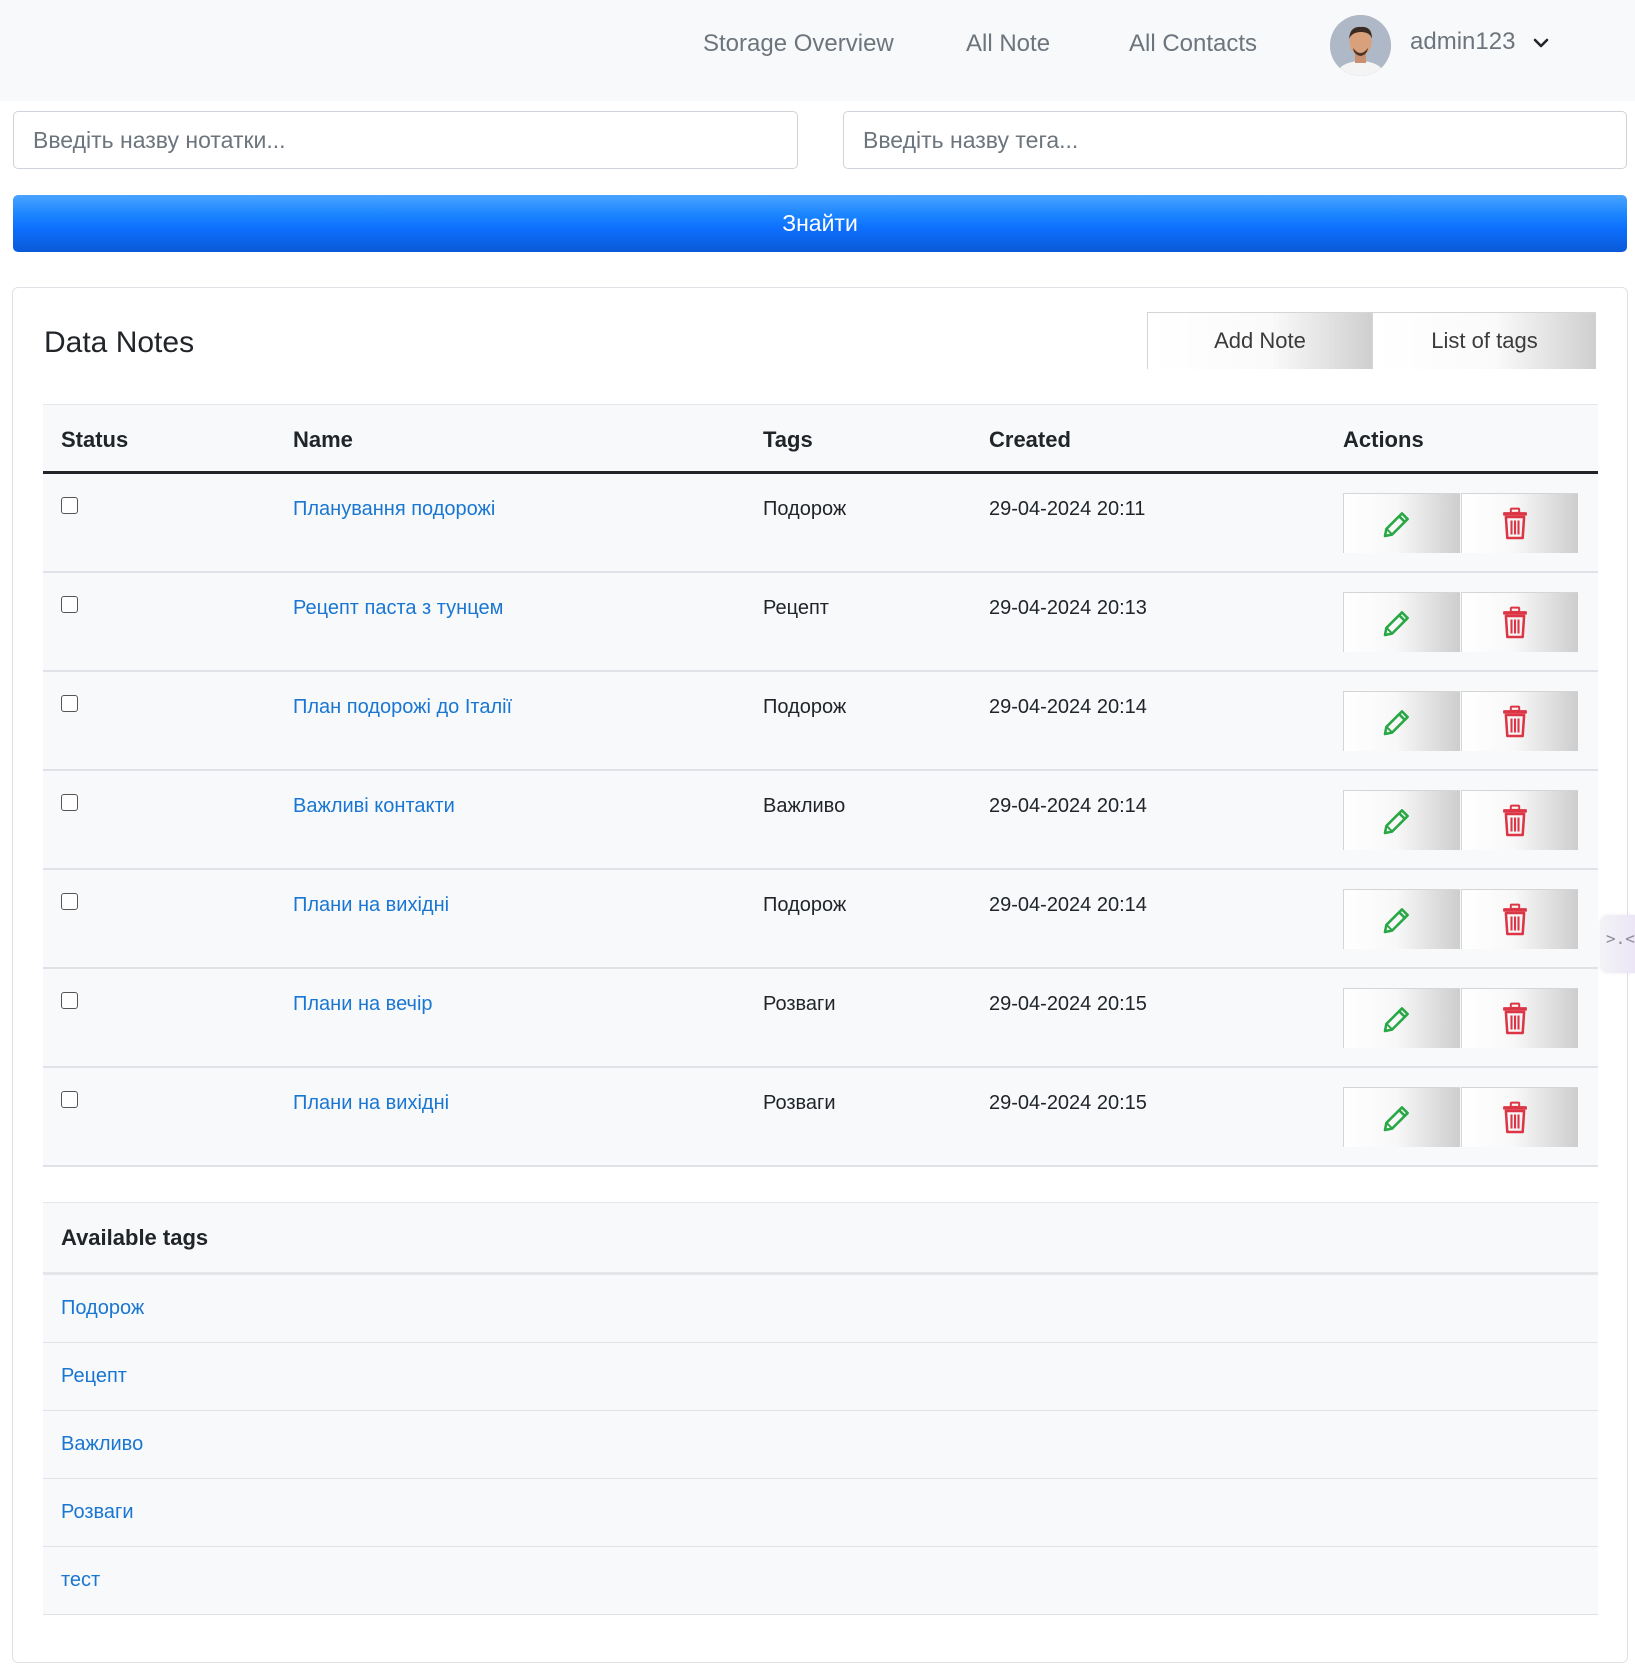 This screenshot has height=1676, width=1635. Describe the element at coordinates (1235, 140) in the screenshot. I see `tag-name-search-input` at that location.